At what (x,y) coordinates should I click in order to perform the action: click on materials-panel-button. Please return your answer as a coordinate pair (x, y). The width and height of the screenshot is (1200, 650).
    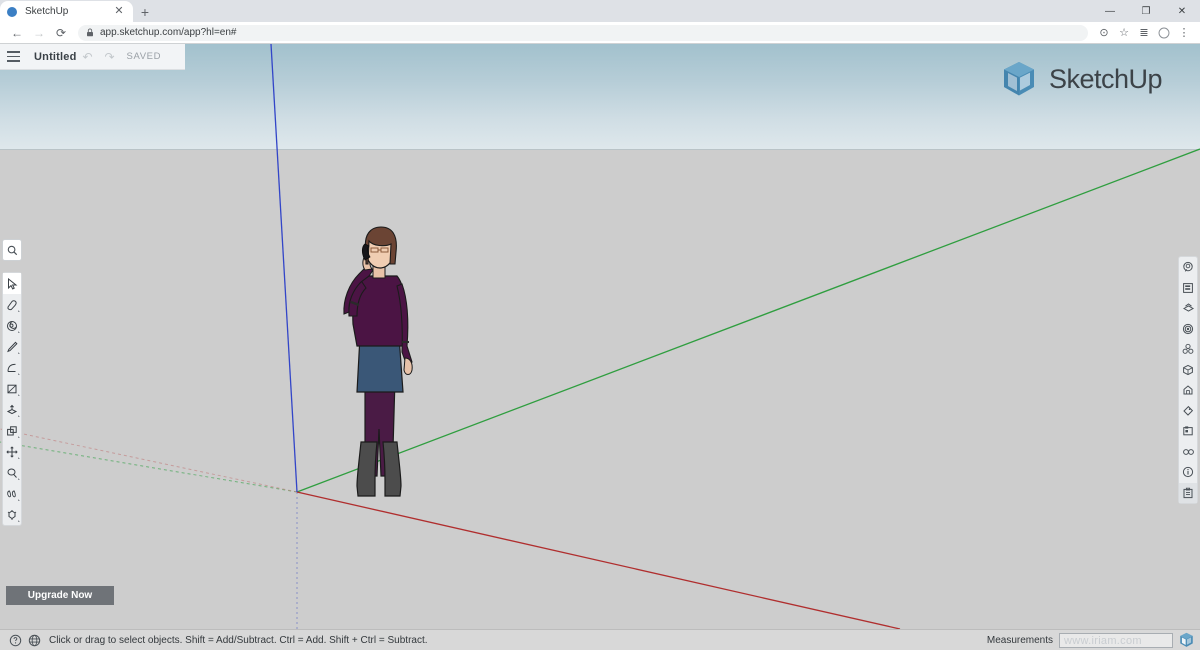
    Looking at the image, I should click on (1188, 308).